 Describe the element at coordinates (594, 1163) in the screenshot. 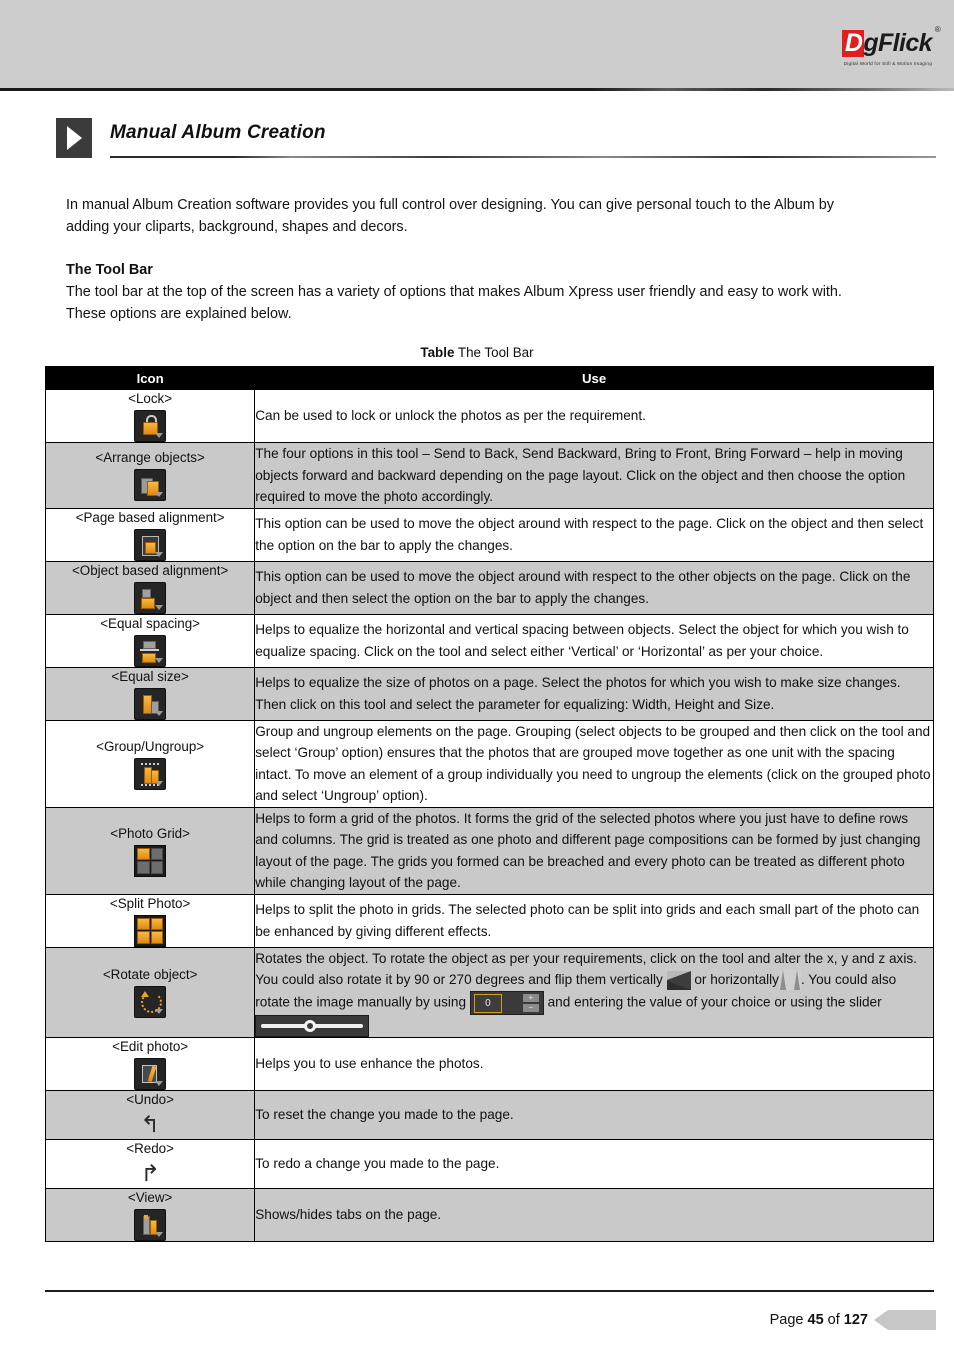

I see `use-cell: To redo a change you made to the page.` at that location.